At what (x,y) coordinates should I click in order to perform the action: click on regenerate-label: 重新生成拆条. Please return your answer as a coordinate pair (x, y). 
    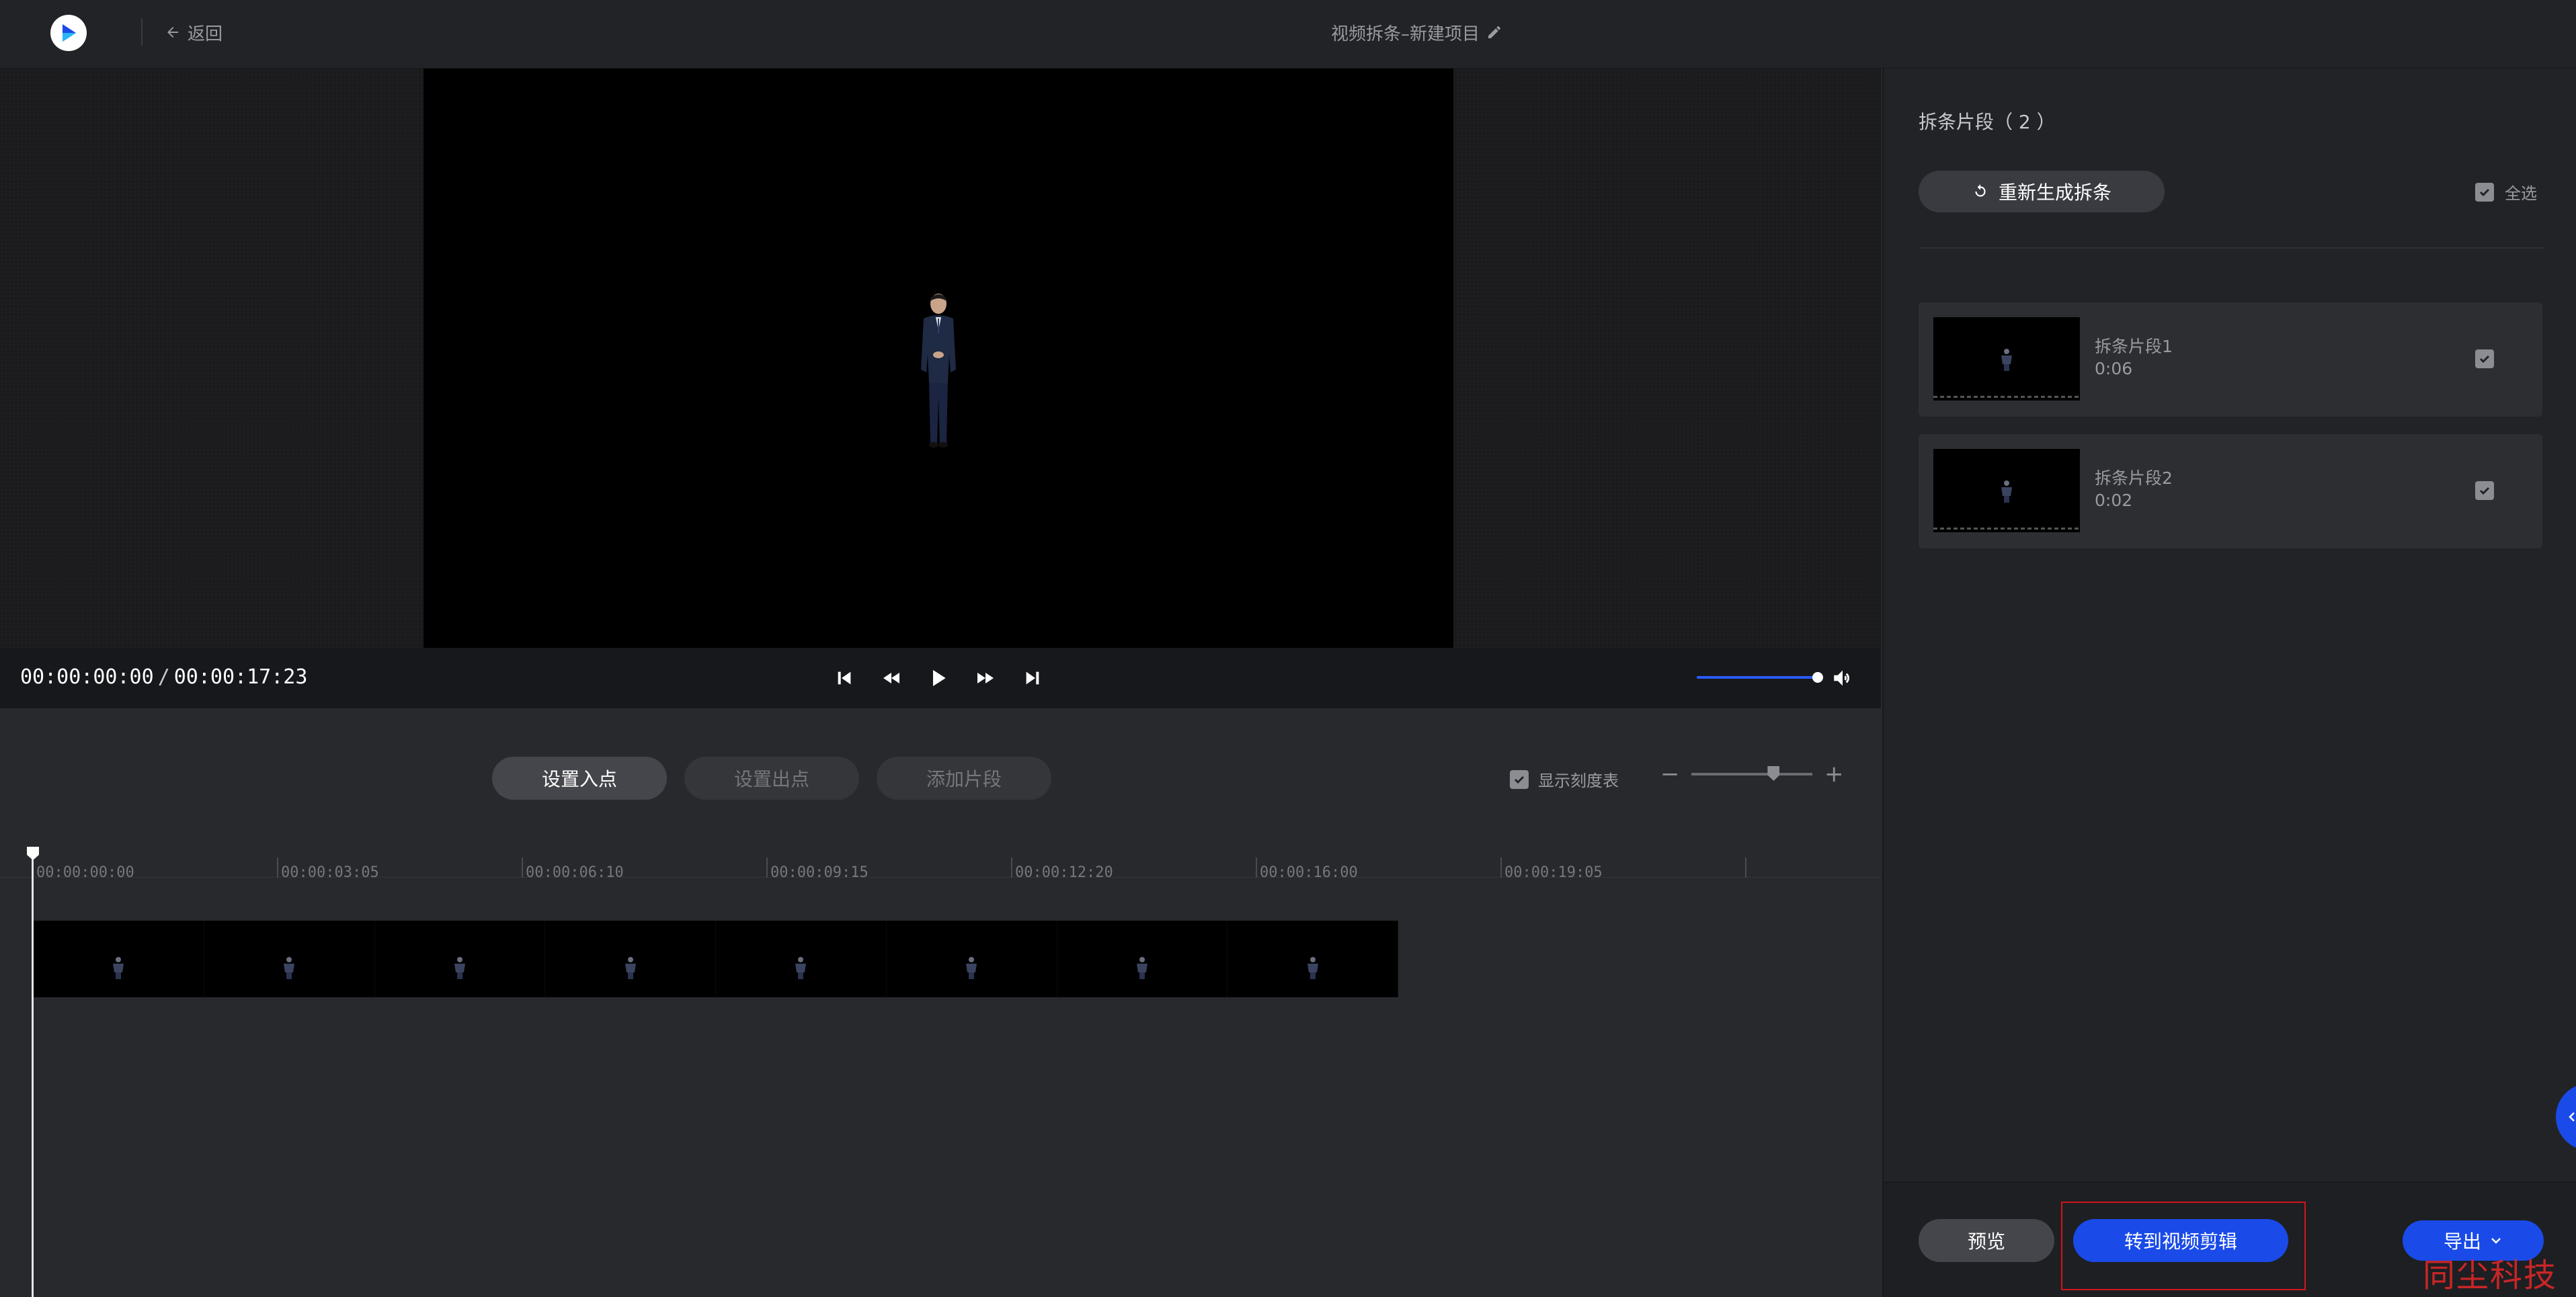
    Looking at the image, I should click on (2054, 193).